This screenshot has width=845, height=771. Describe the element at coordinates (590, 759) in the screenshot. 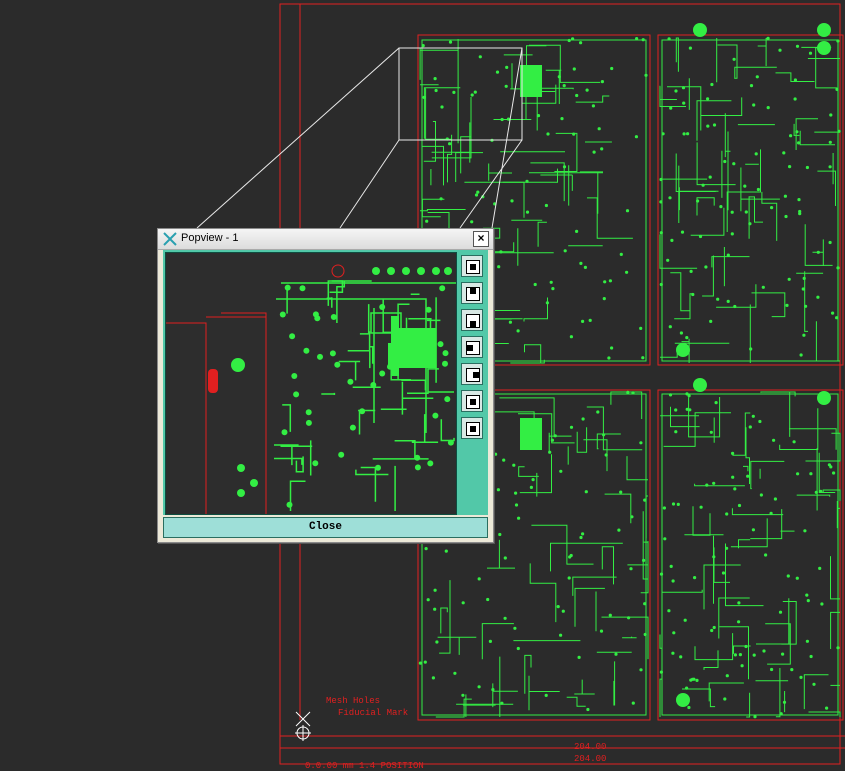

I see `dimension-label-2: 204.00` at that location.